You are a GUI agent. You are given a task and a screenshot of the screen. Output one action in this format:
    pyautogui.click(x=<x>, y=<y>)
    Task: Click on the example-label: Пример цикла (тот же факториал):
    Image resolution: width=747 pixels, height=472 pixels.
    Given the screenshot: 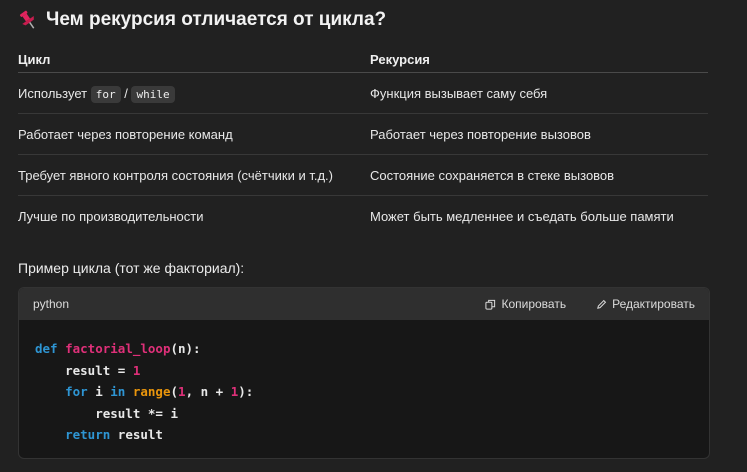 What is the action you would take?
    pyautogui.click(x=131, y=268)
    